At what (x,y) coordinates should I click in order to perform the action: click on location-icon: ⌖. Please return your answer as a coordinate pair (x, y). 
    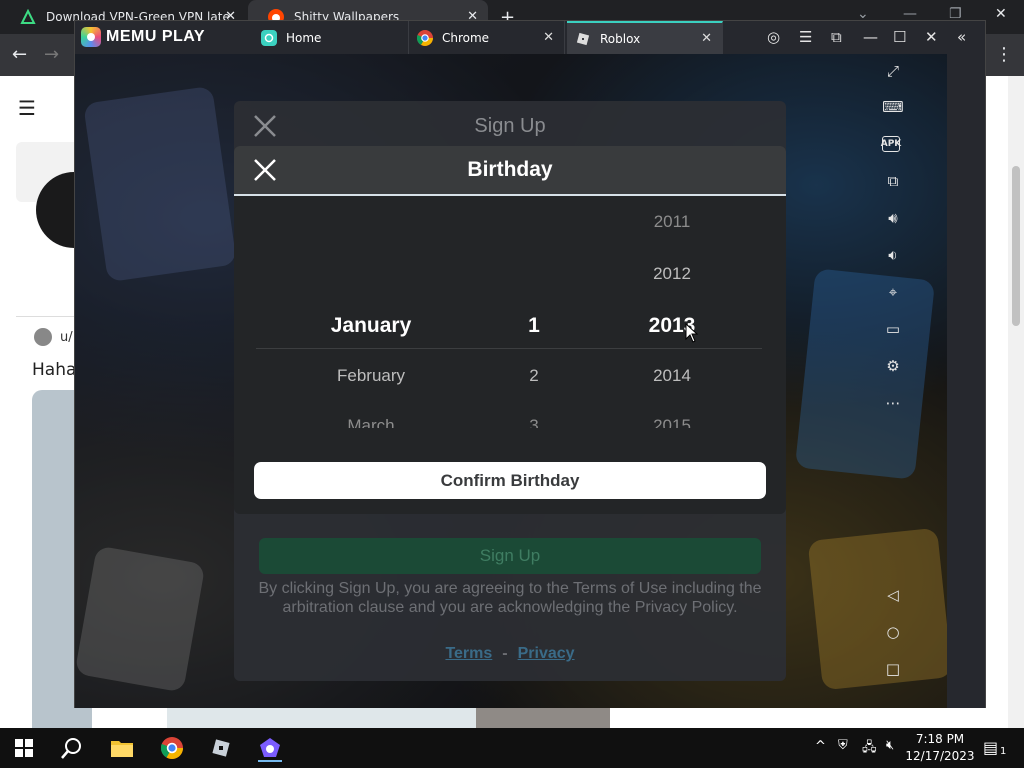
    Looking at the image, I should click on (893, 292).